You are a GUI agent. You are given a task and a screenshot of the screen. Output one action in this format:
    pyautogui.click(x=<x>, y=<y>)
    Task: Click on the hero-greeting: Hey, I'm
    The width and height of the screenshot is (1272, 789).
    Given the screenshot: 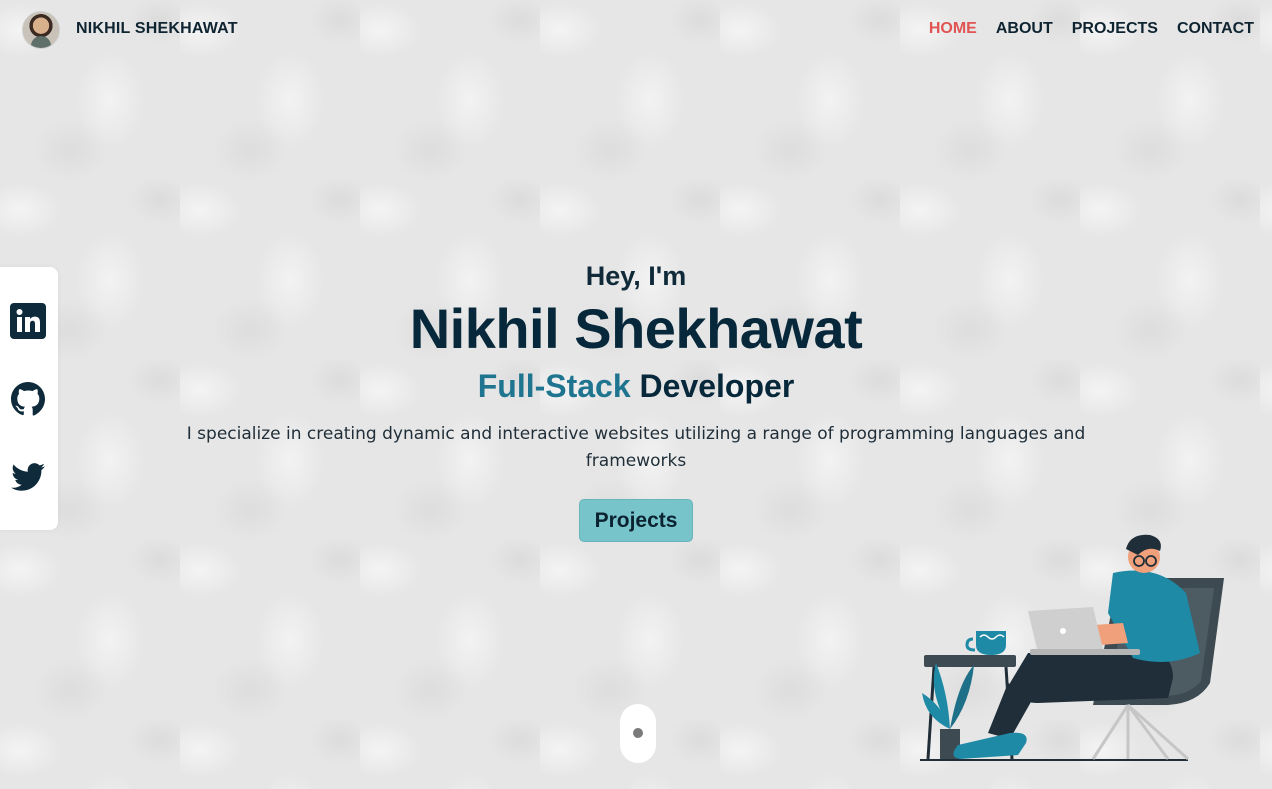 What is the action you would take?
    pyautogui.click(x=636, y=276)
    